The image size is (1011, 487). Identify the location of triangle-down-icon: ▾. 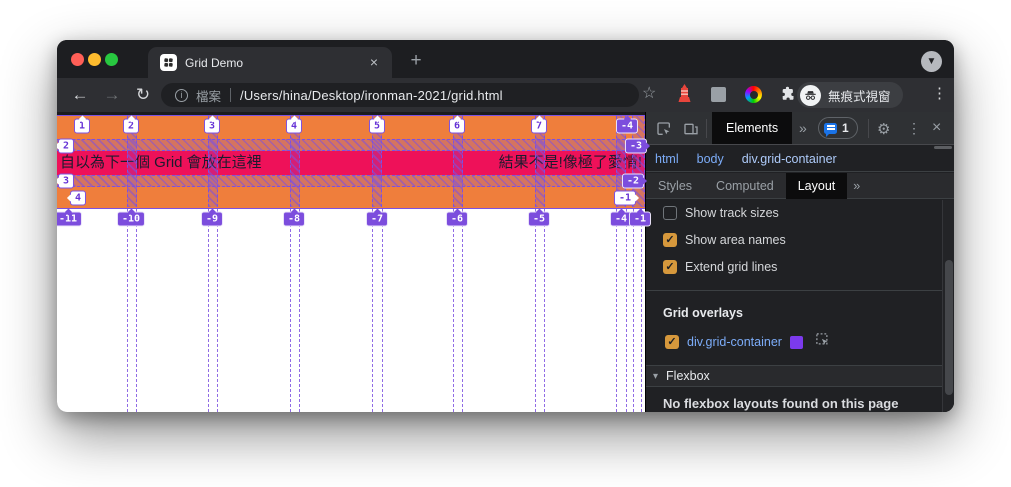
(656, 376).